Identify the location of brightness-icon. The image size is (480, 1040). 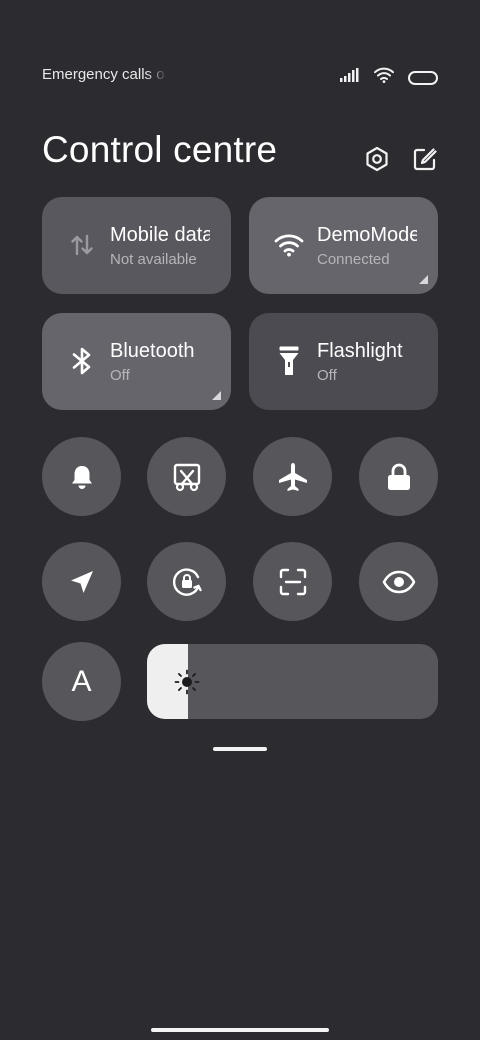
(187, 682).